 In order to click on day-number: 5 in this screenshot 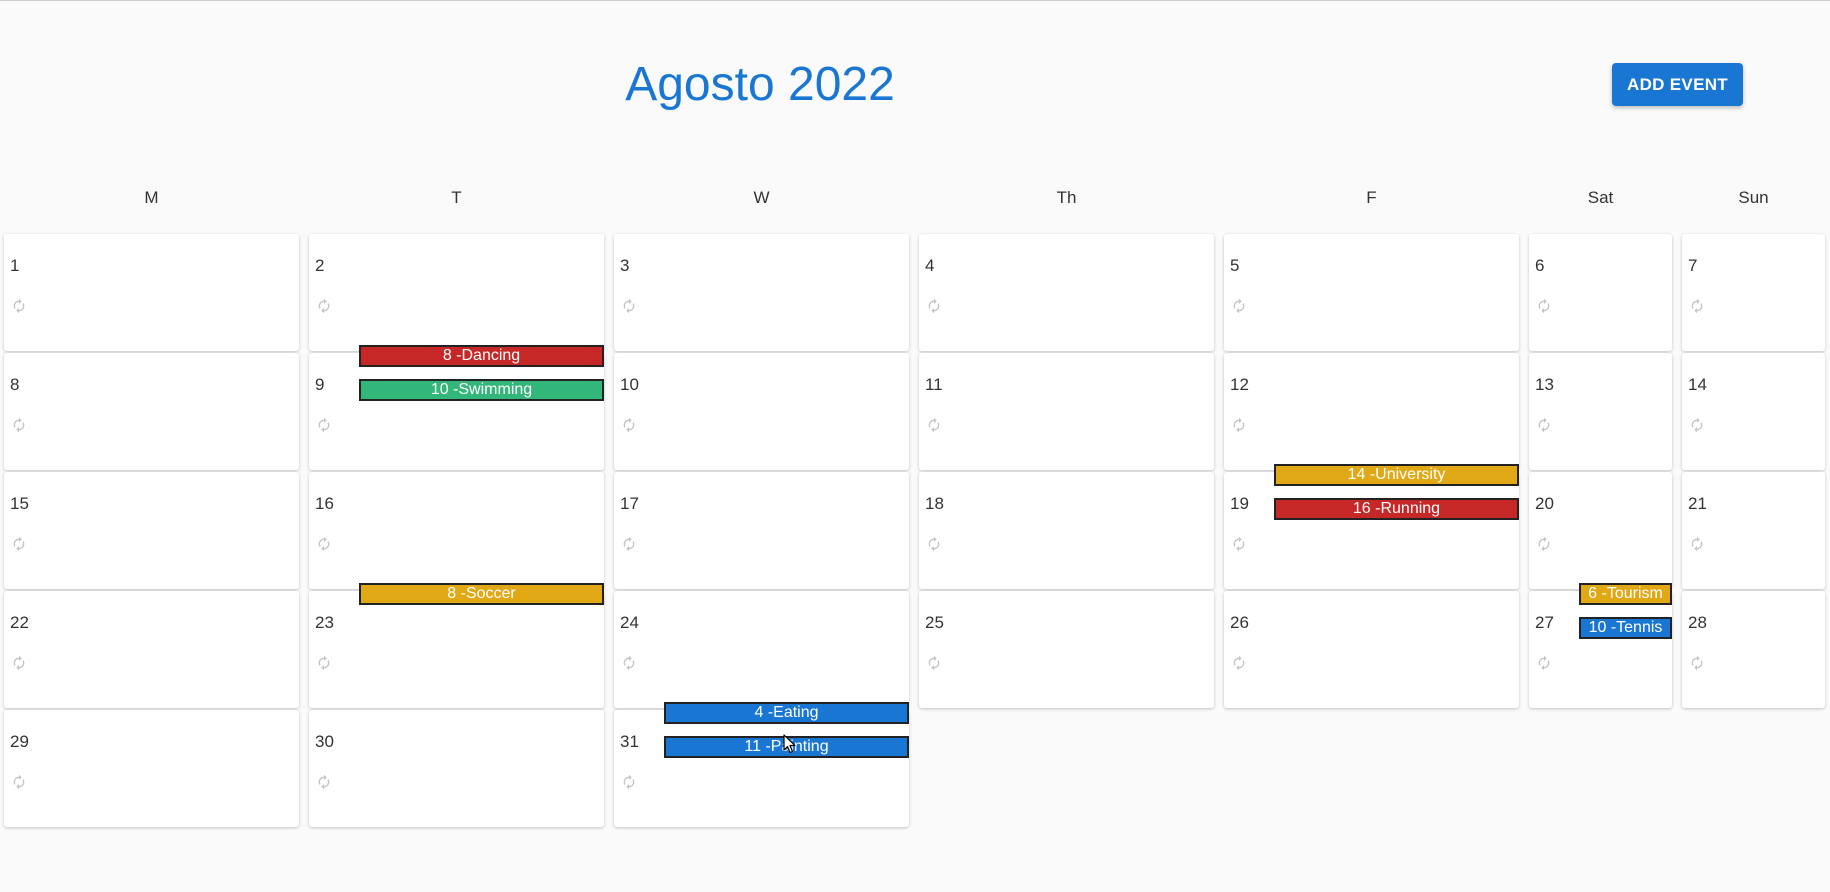, I will do `click(1235, 265)`.